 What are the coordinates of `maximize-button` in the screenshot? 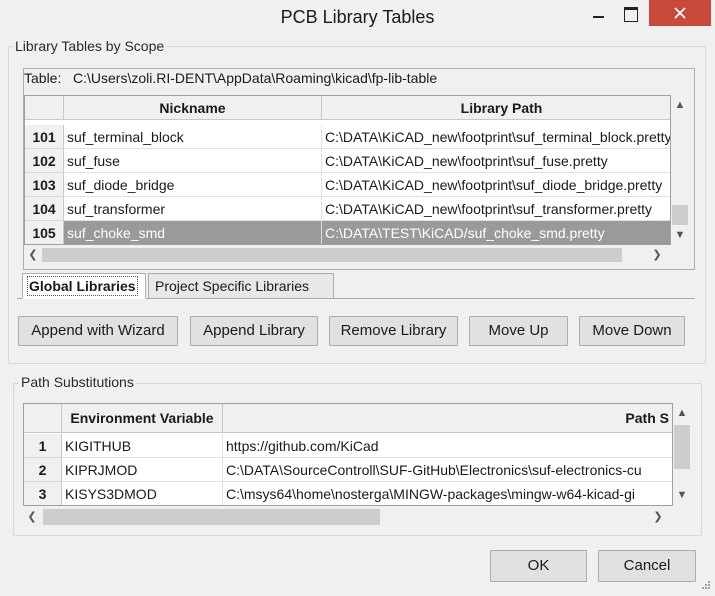 It's located at (630, 13).